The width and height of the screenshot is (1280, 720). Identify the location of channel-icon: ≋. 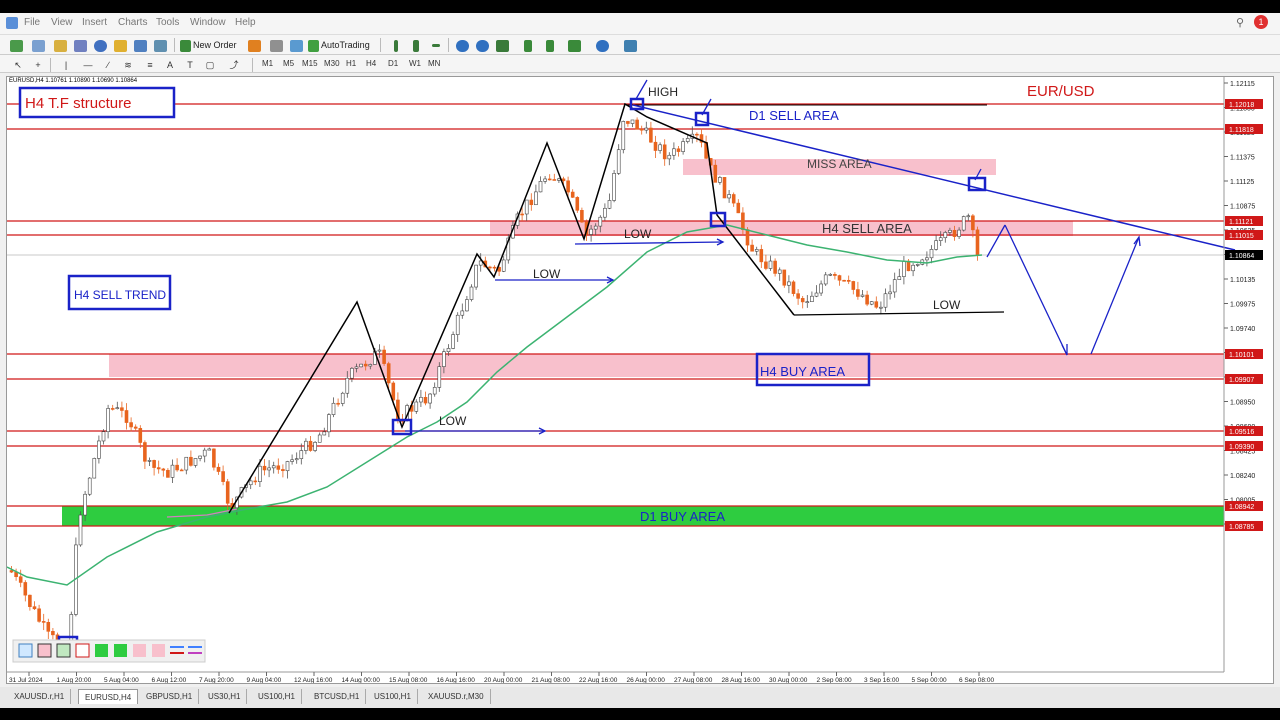
(128, 65).